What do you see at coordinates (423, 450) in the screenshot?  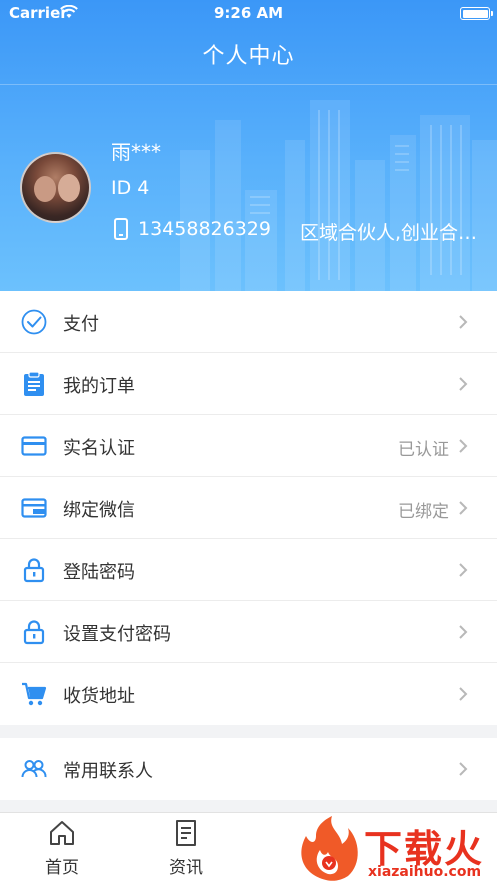 I see `verification-status: 已认证` at bounding box center [423, 450].